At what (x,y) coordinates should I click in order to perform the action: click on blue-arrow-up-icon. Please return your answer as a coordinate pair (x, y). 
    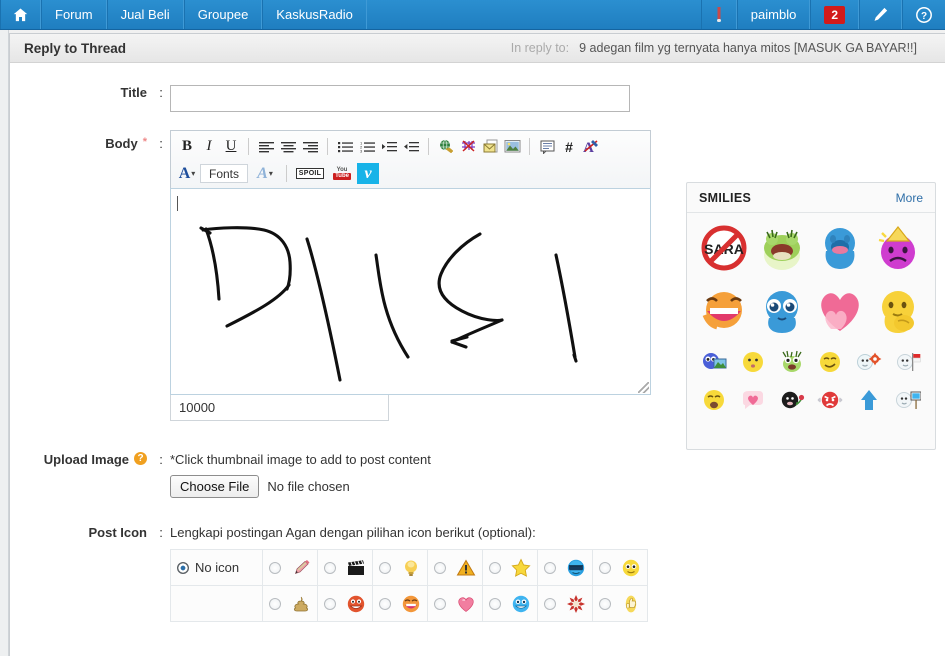
    Looking at the image, I should click on (869, 400).